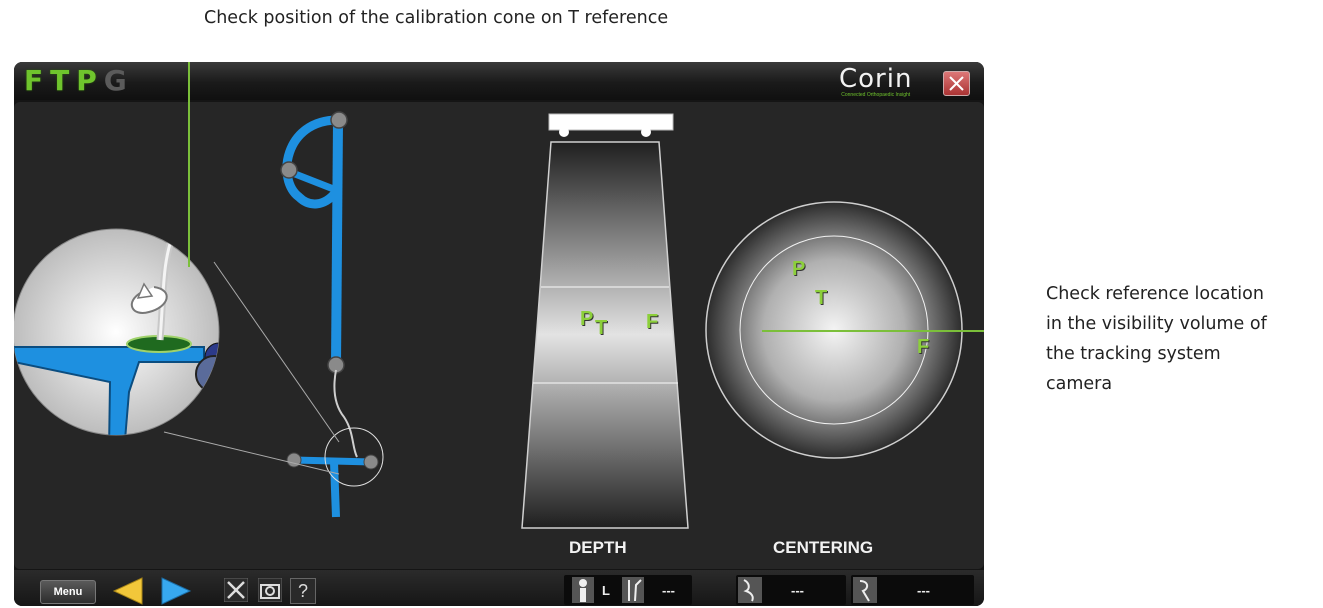  Describe the element at coordinates (799, 269) in the screenshot. I see `center-marker-p: P` at that location.